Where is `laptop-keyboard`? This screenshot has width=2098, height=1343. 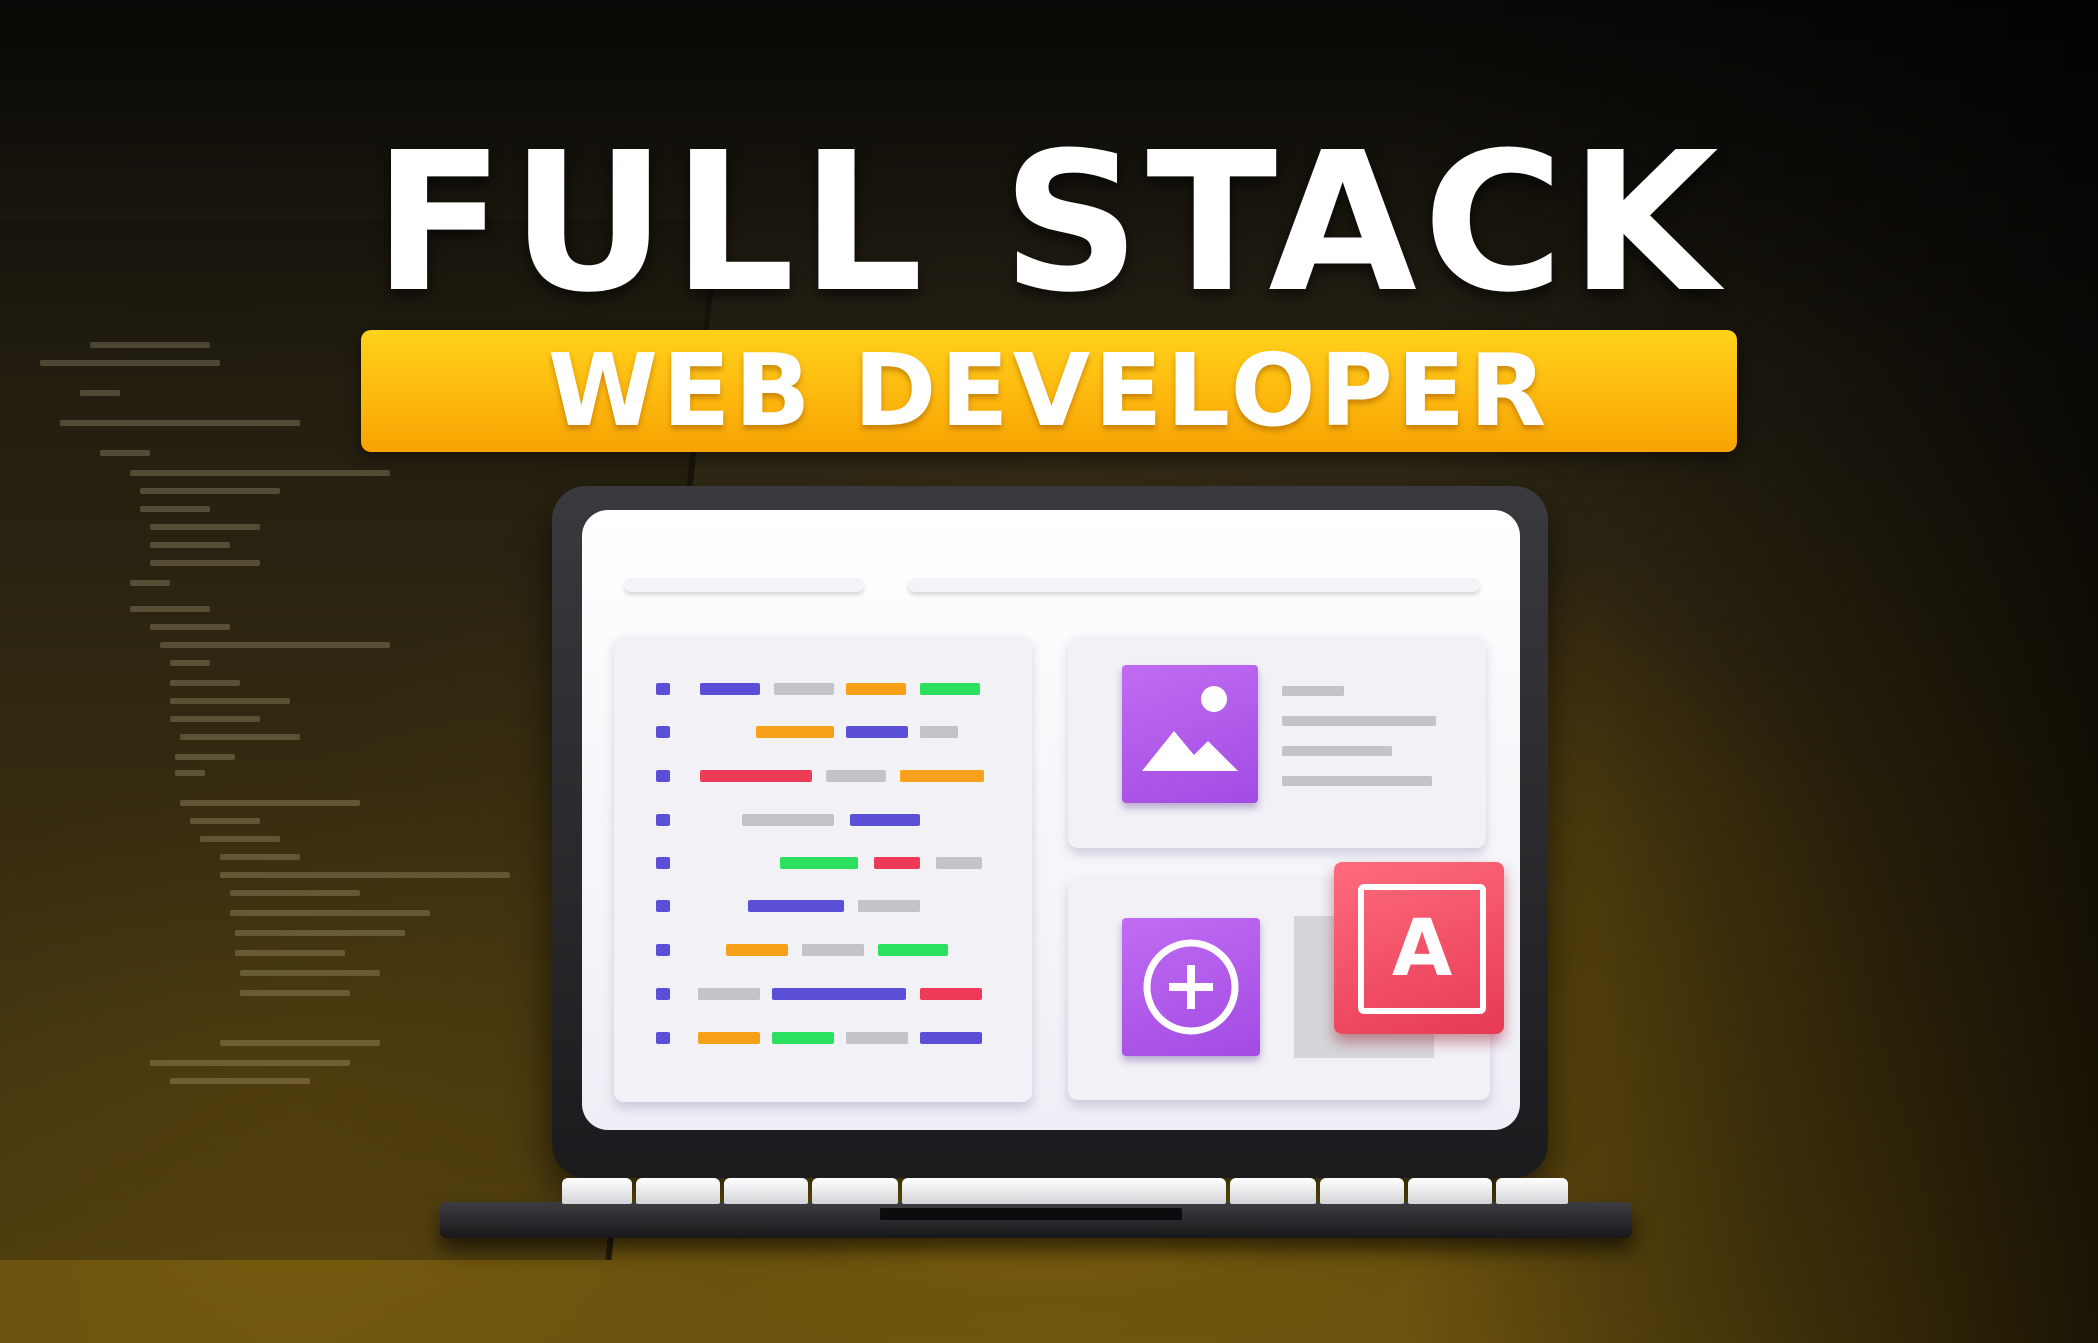
laptop-keyboard is located at coordinates (1036, 1209).